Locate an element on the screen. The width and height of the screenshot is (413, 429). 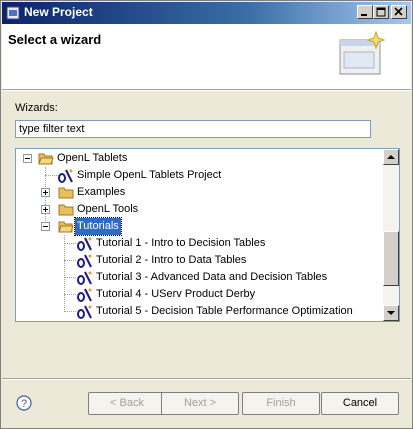
eclipse-icon is located at coordinates (13, 13).